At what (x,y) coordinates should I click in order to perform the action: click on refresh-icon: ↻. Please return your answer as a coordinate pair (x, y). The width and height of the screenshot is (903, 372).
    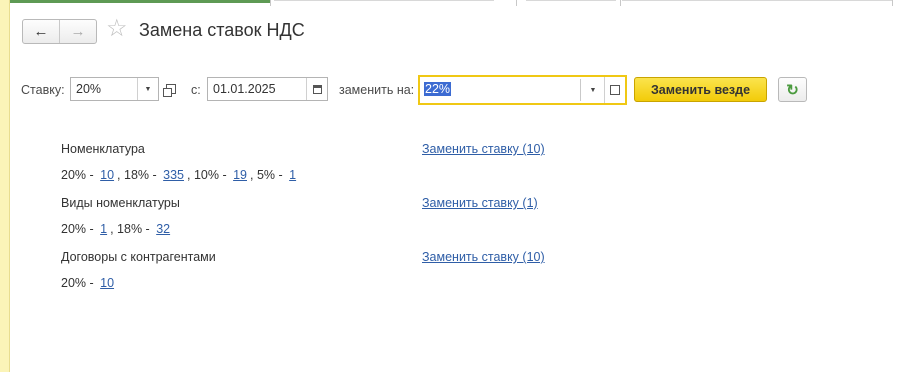
    Looking at the image, I should click on (792, 90).